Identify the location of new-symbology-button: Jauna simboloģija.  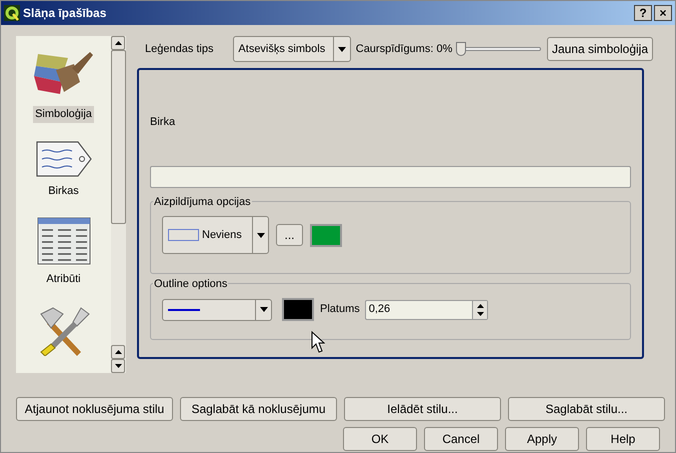
(599, 49).